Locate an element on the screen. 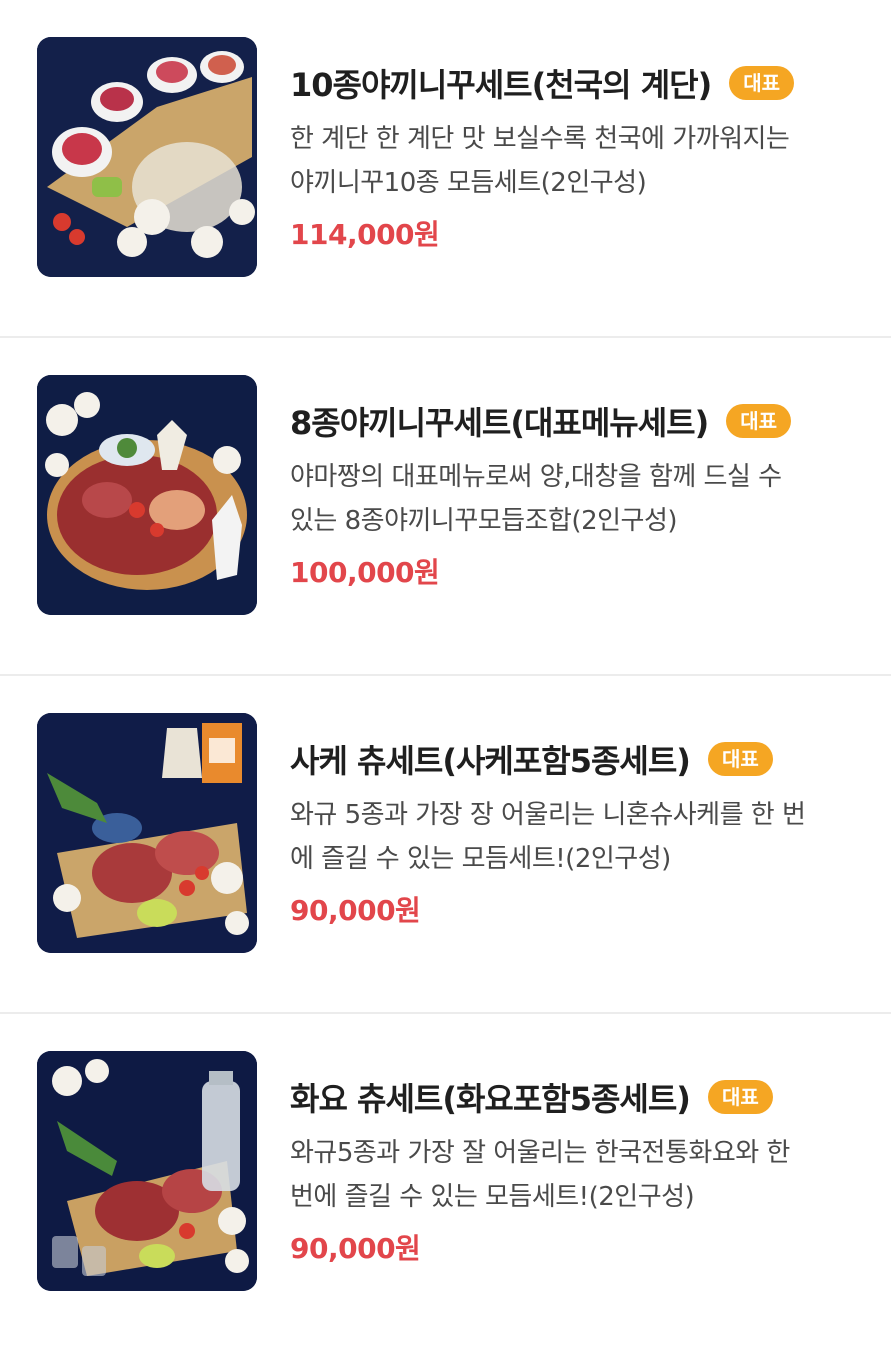 The height and width of the screenshot is (1352, 891). description-line: 번에 즐길 수 있는 모듬세트!(2인구성) is located at coordinates (492, 1197).